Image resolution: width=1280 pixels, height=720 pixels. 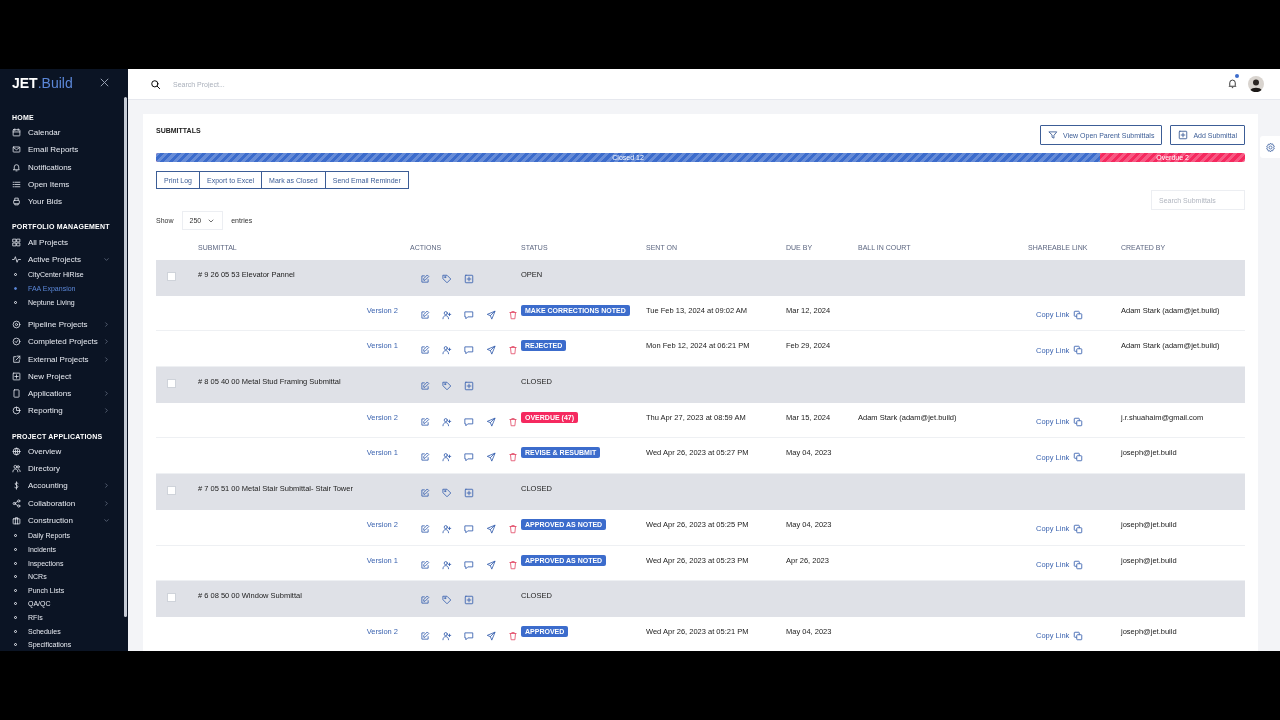 What do you see at coordinates (61, 342) in the screenshot?
I see `sidebar-item: Completed Projects` at bounding box center [61, 342].